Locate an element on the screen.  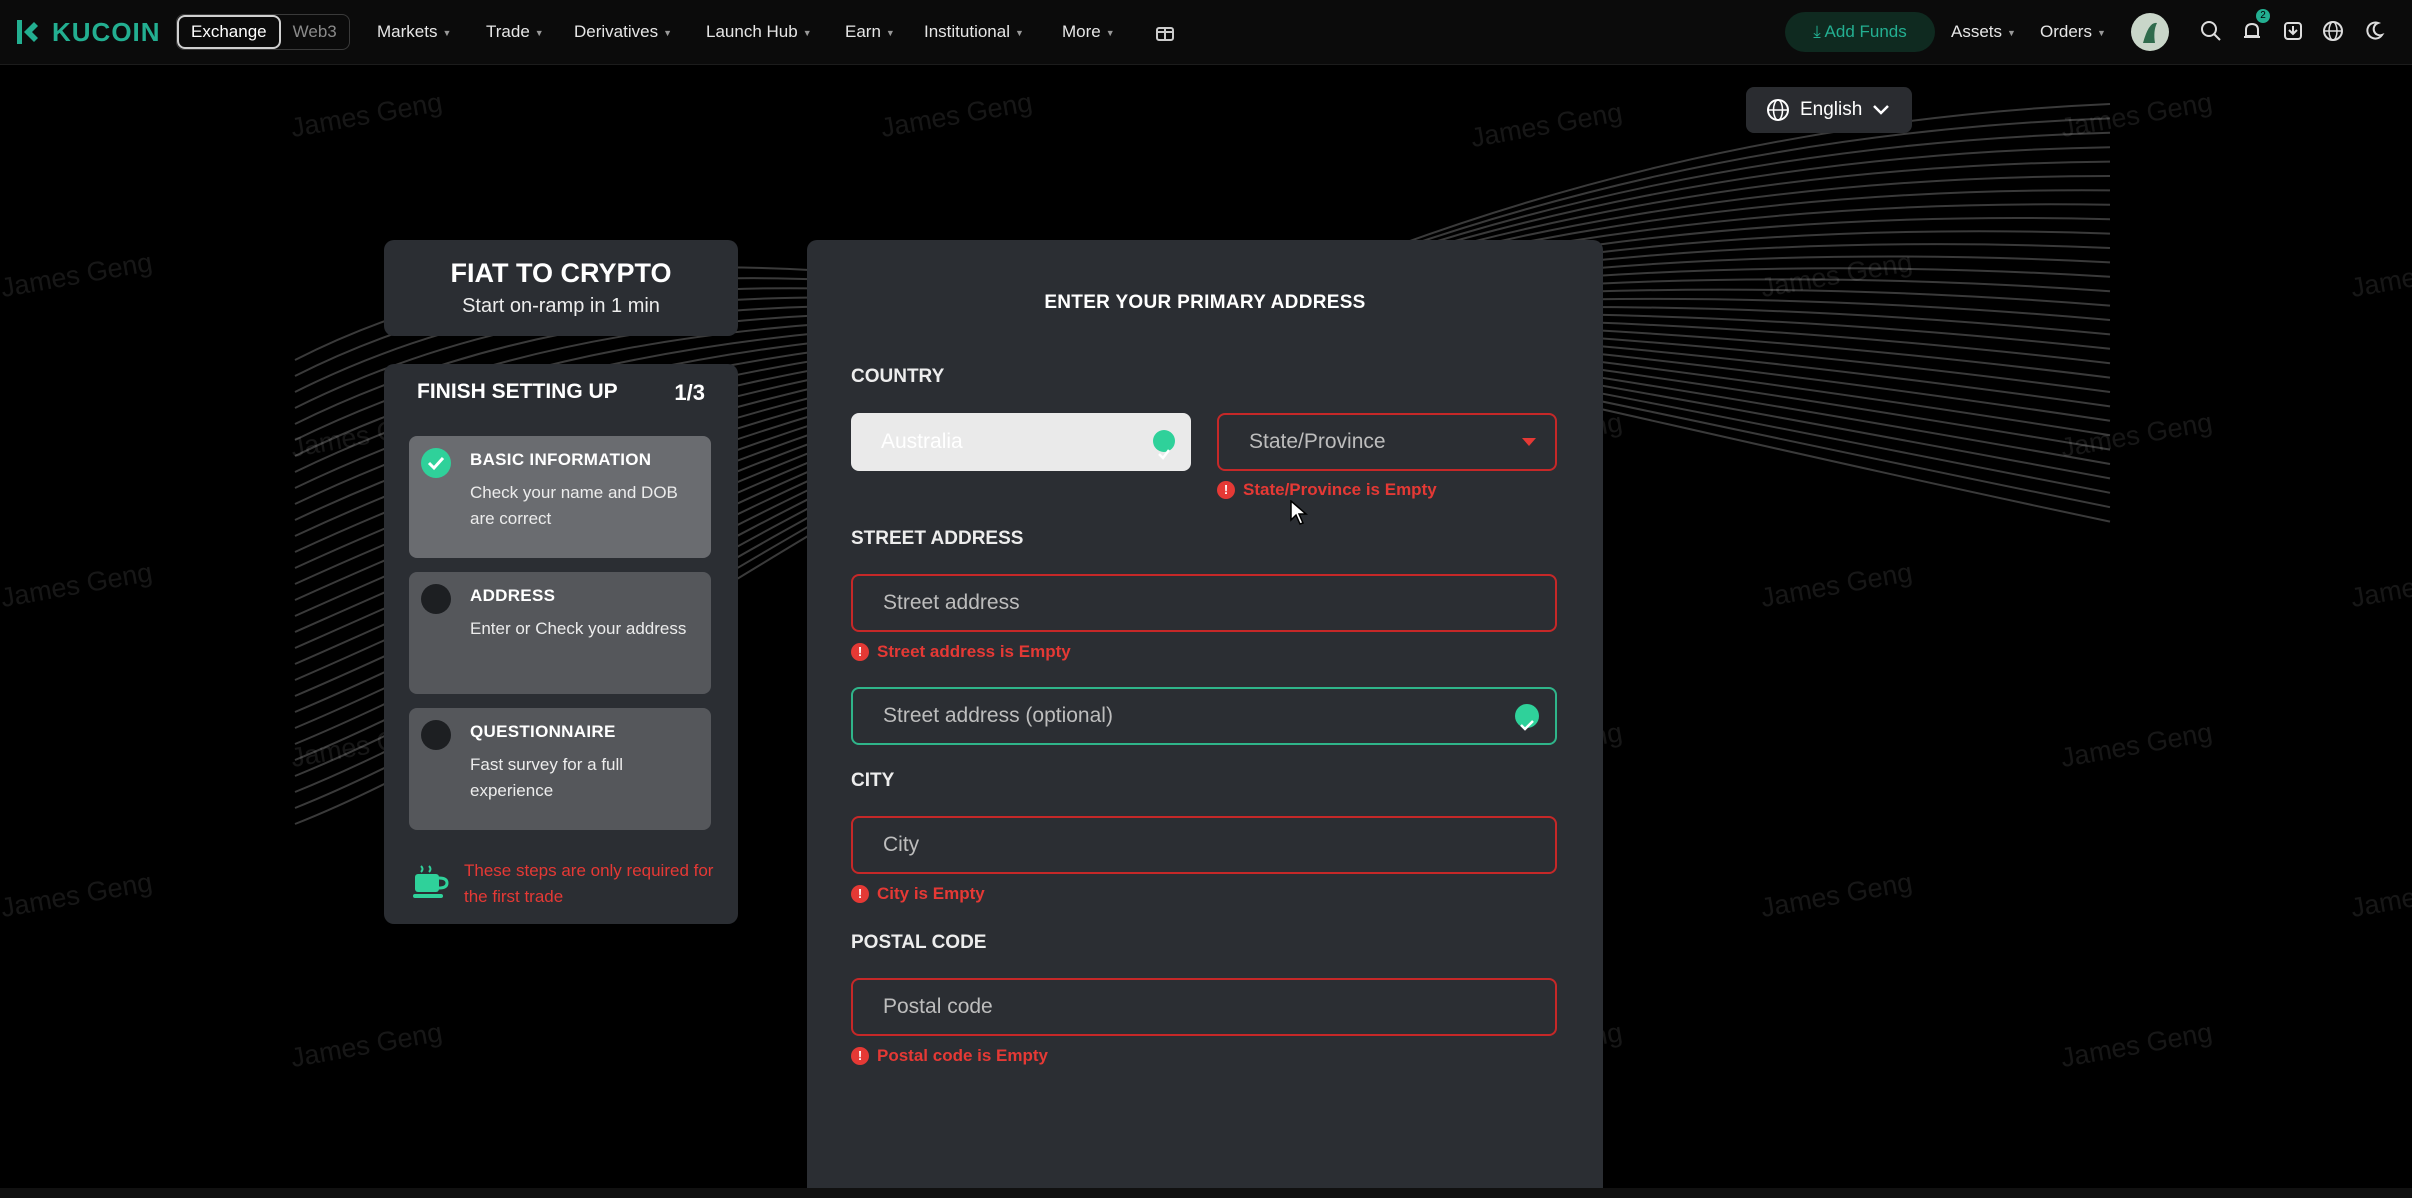
postal-error: ! Postal code is Empty is located at coordinates (949, 1056).